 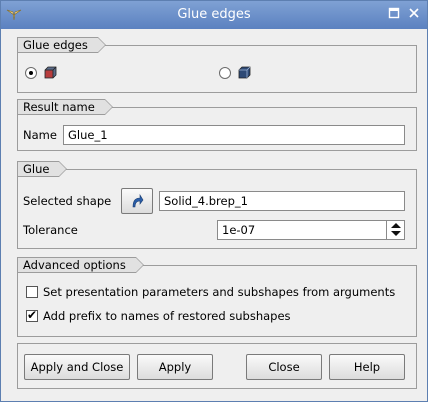 I want to click on checkmark-icon: ✔, so click(x=32, y=315).